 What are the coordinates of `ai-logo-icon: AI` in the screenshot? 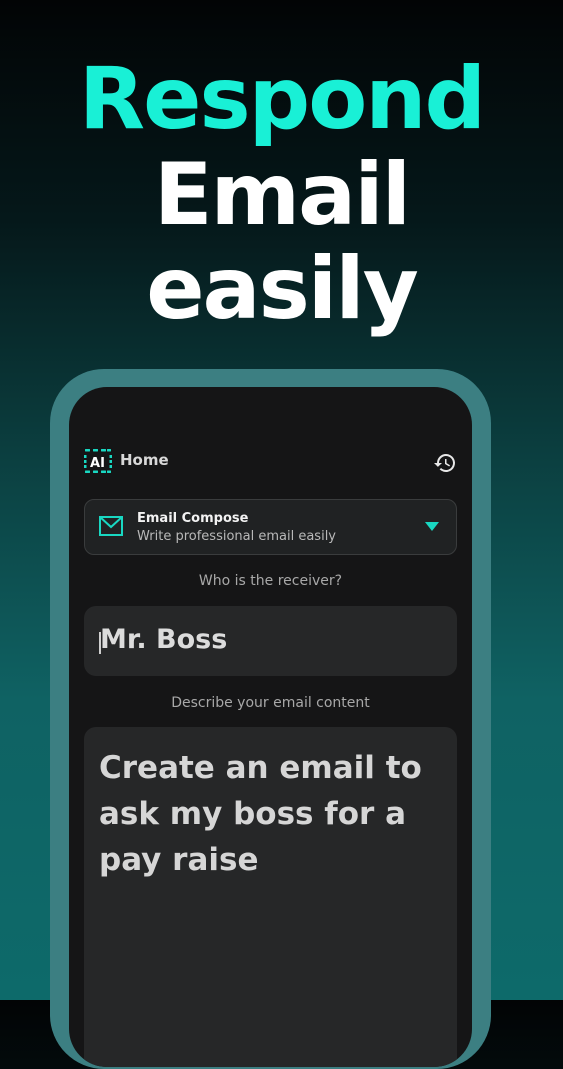 It's located at (98, 461).